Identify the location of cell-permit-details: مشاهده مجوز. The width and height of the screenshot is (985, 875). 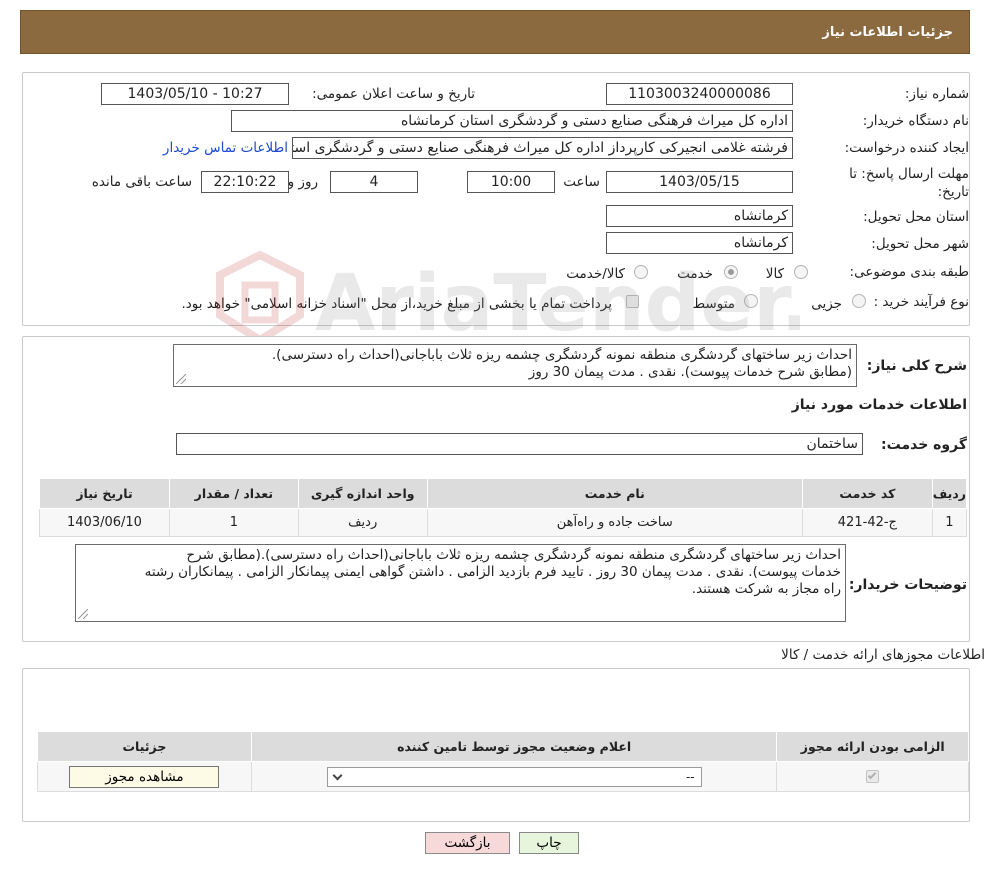
(144, 776).